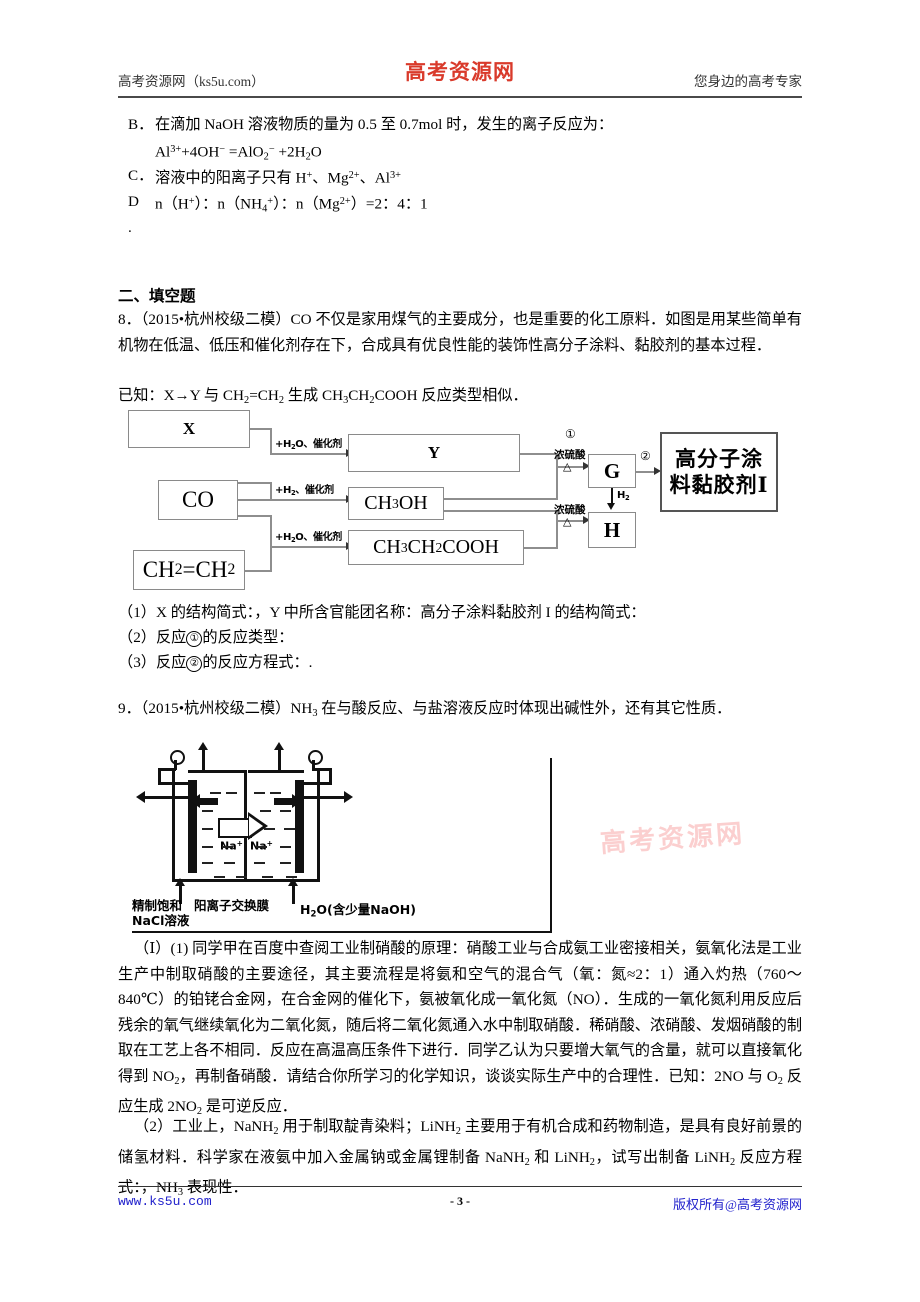 Image resolution: width=920 pixels, height=1302 pixels. Describe the element at coordinates (177, 757) in the screenshot. I see `left-terminal-circle` at that location.